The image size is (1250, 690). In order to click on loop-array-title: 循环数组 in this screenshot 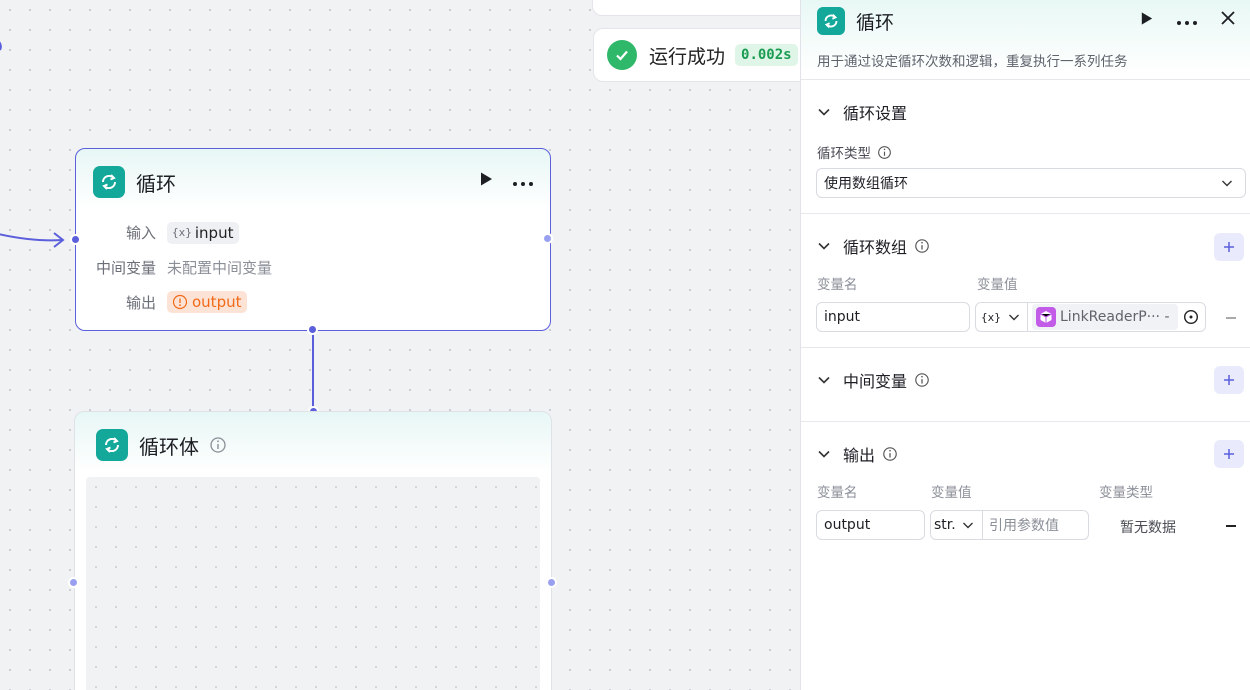, I will do `click(875, 247)`.